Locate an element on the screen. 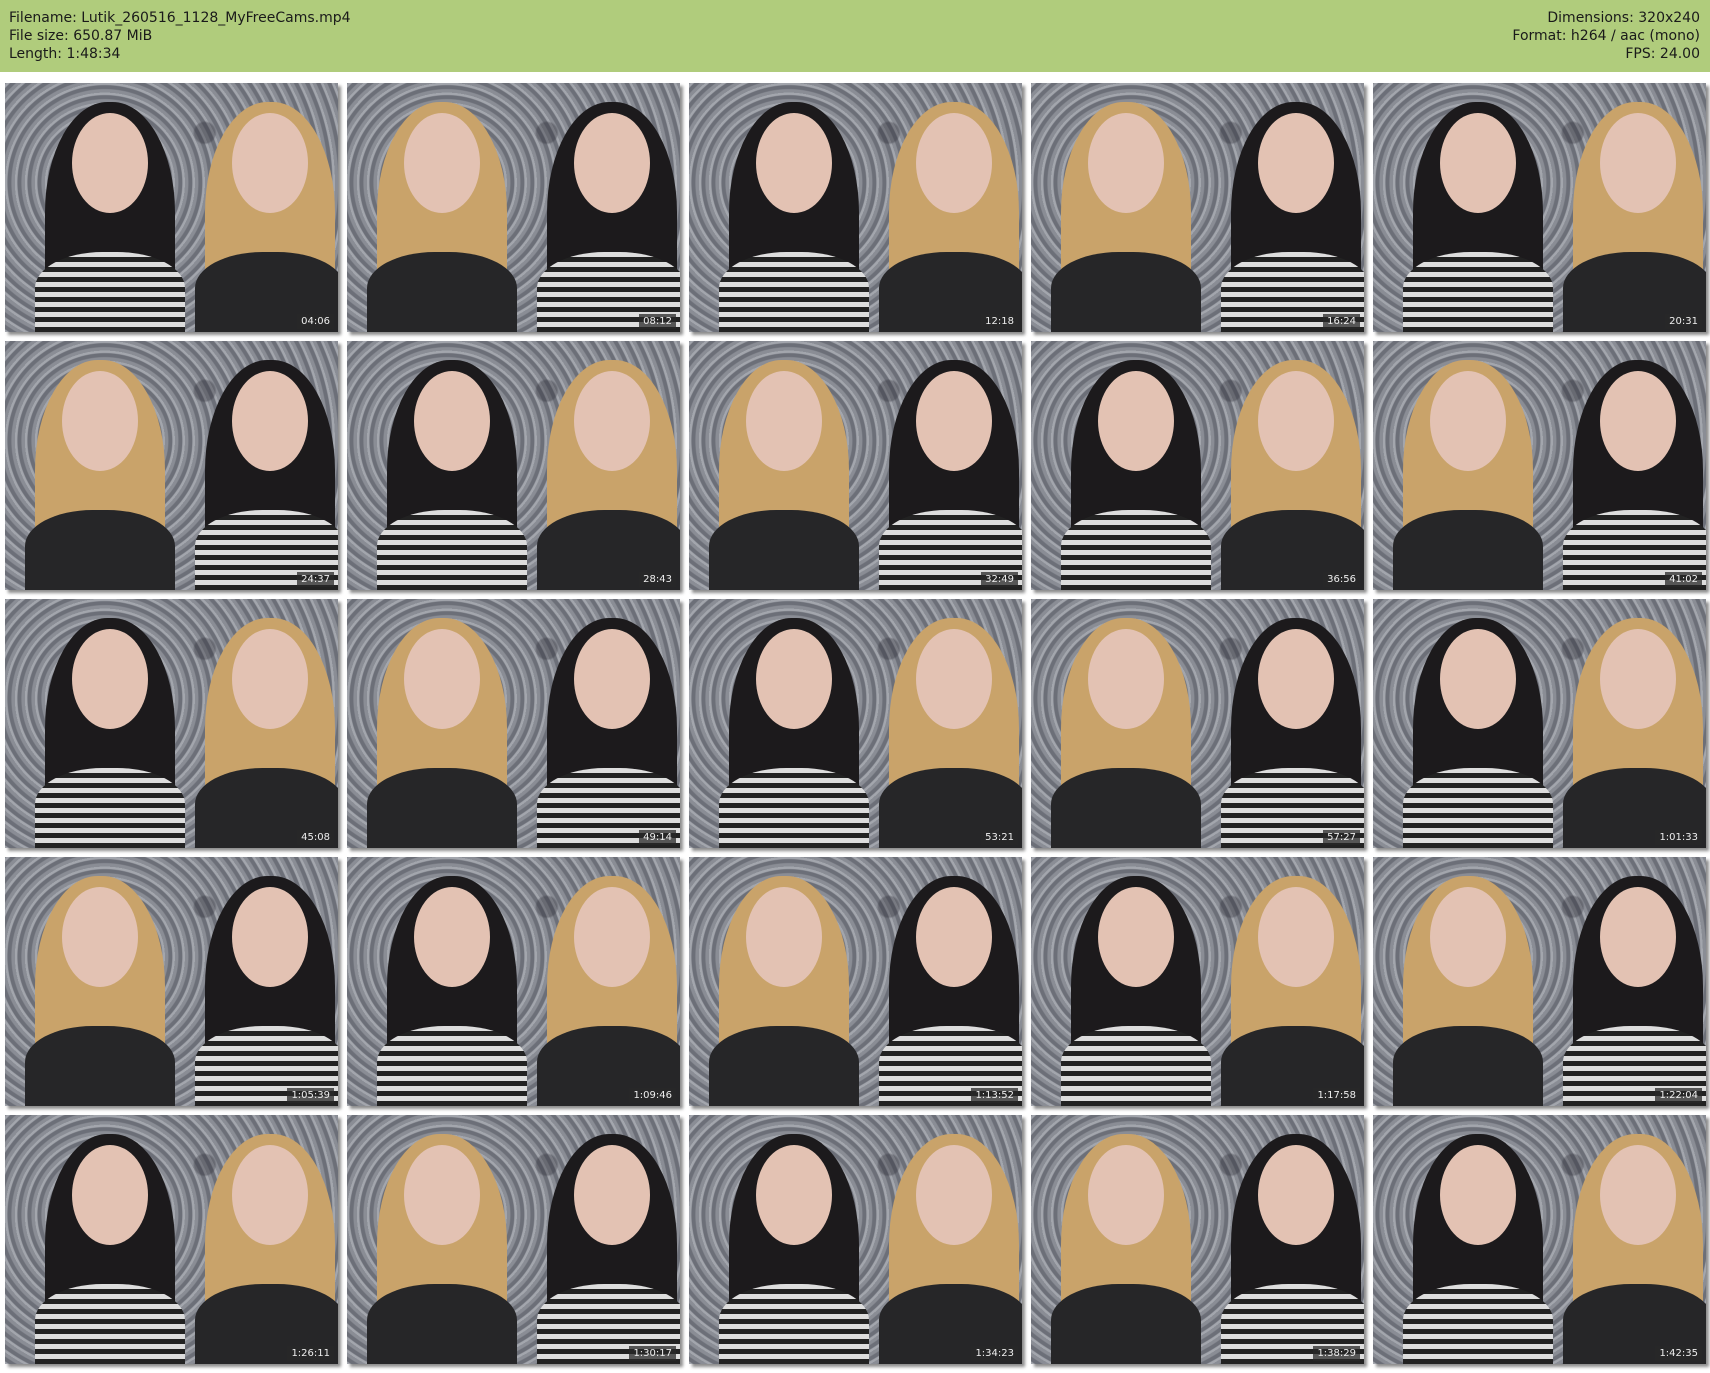 The image size is (1710, 1373). timestamp-label: 49:14 is located at coordinates (657, 837).